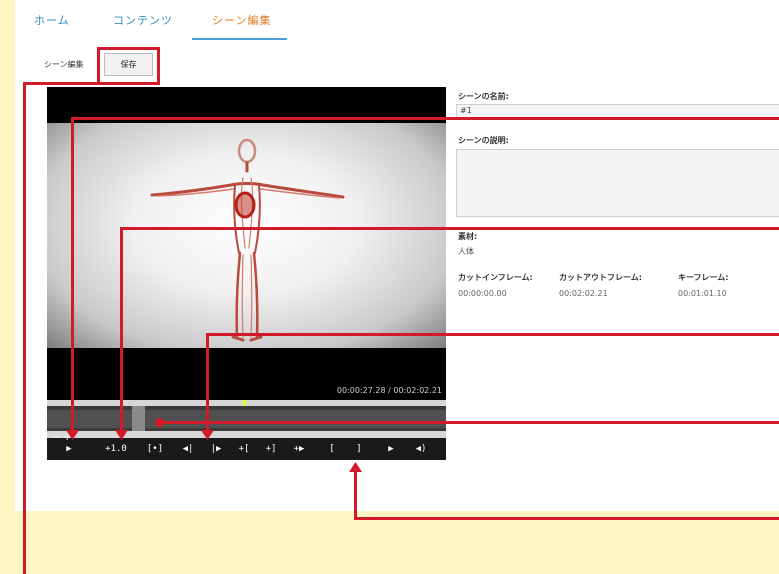 Image resolution: width=779 pixels, height=574 pixels. Describe the element at coordinates (600, 277) in the screenshot. I see `cut-out-label: カットアウトフレーム:` at that location.